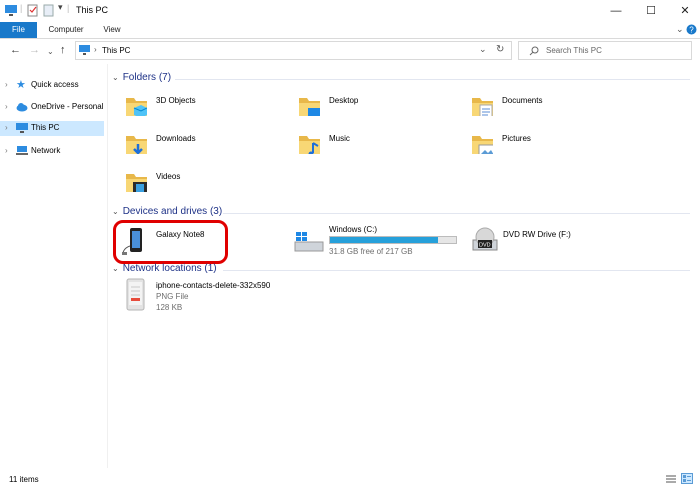 The image size is (700, 488). What do you see at coordinates (180, 234) in the screenshot?
I see `tile-label: Galaxy Note8` at bounding box center [180, 234].